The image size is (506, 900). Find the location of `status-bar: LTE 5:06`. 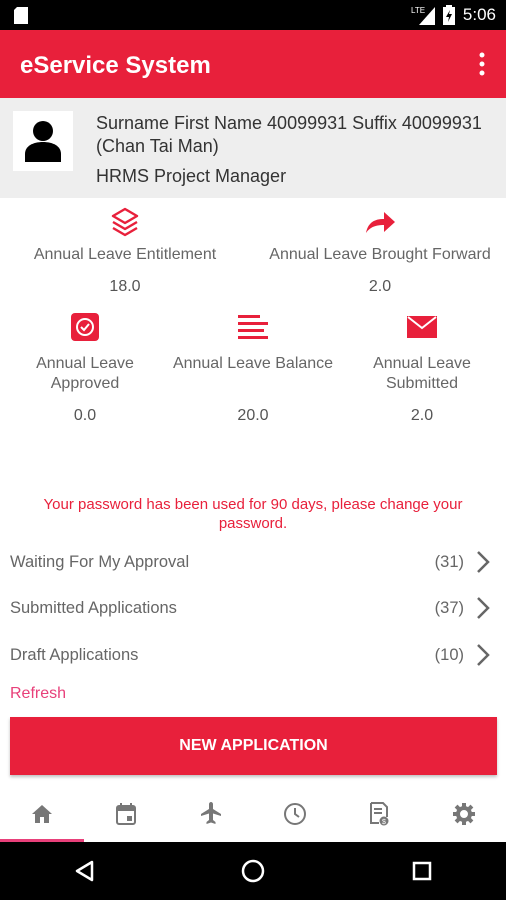

status-bar: LTE 5:06 is located at coordinates (253, 15).